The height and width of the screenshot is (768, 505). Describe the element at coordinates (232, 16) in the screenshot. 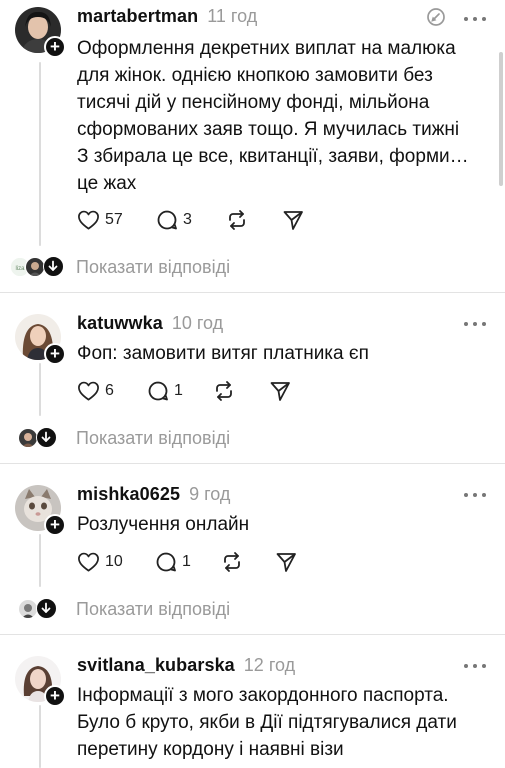

I see `post-time: 11 год` at that location.